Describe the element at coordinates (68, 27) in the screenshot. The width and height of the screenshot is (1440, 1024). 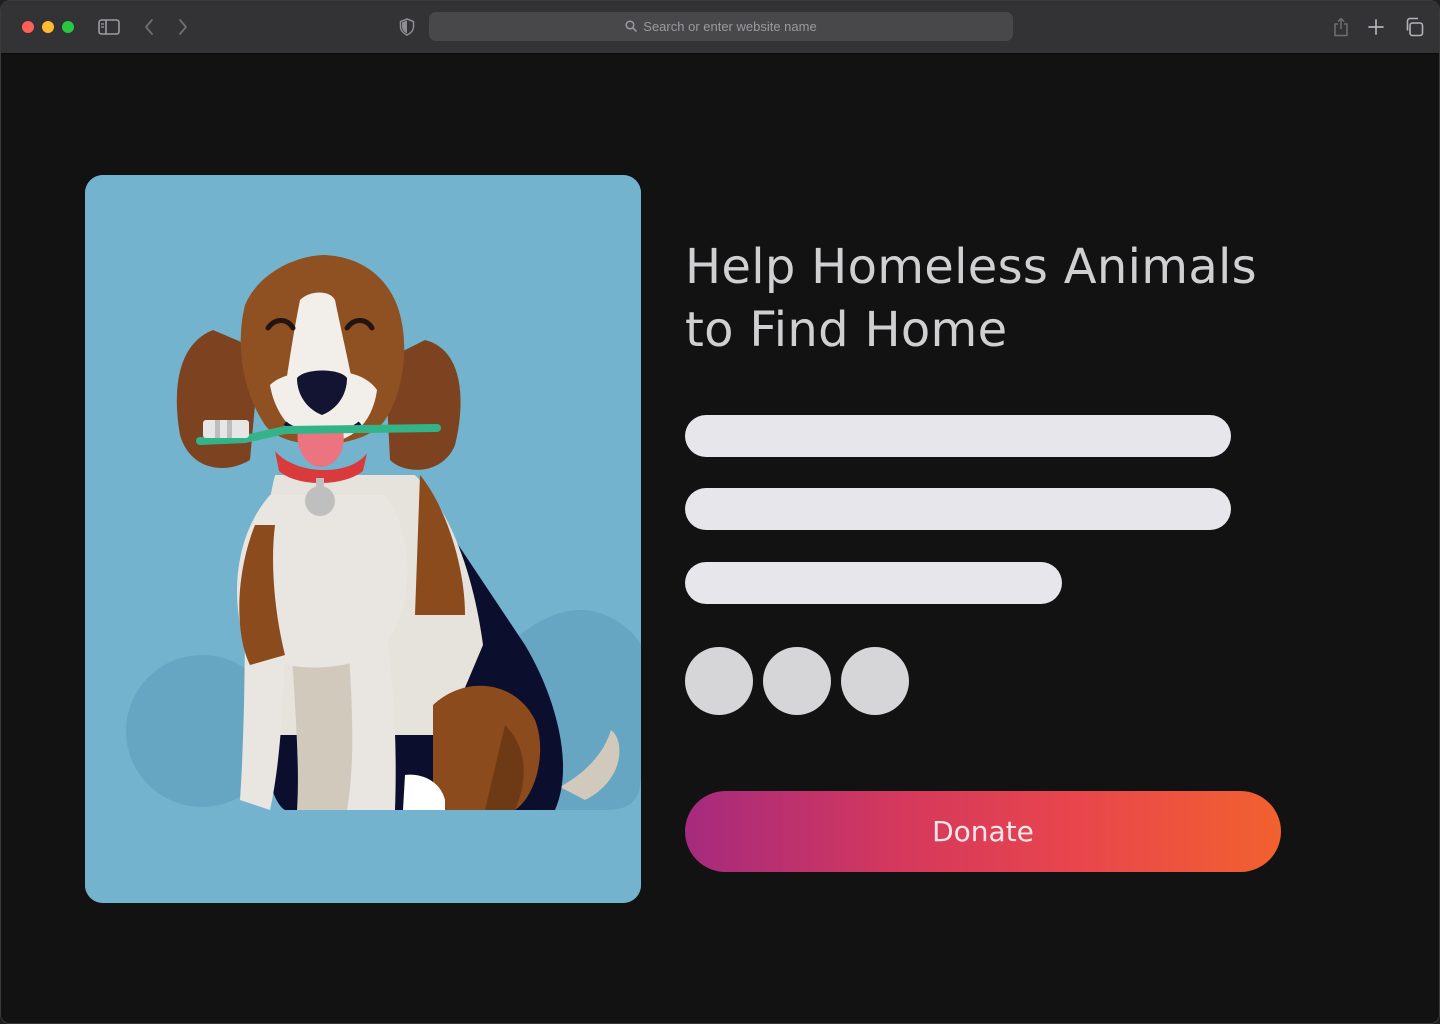
I see `zoom-window-button` at that location.